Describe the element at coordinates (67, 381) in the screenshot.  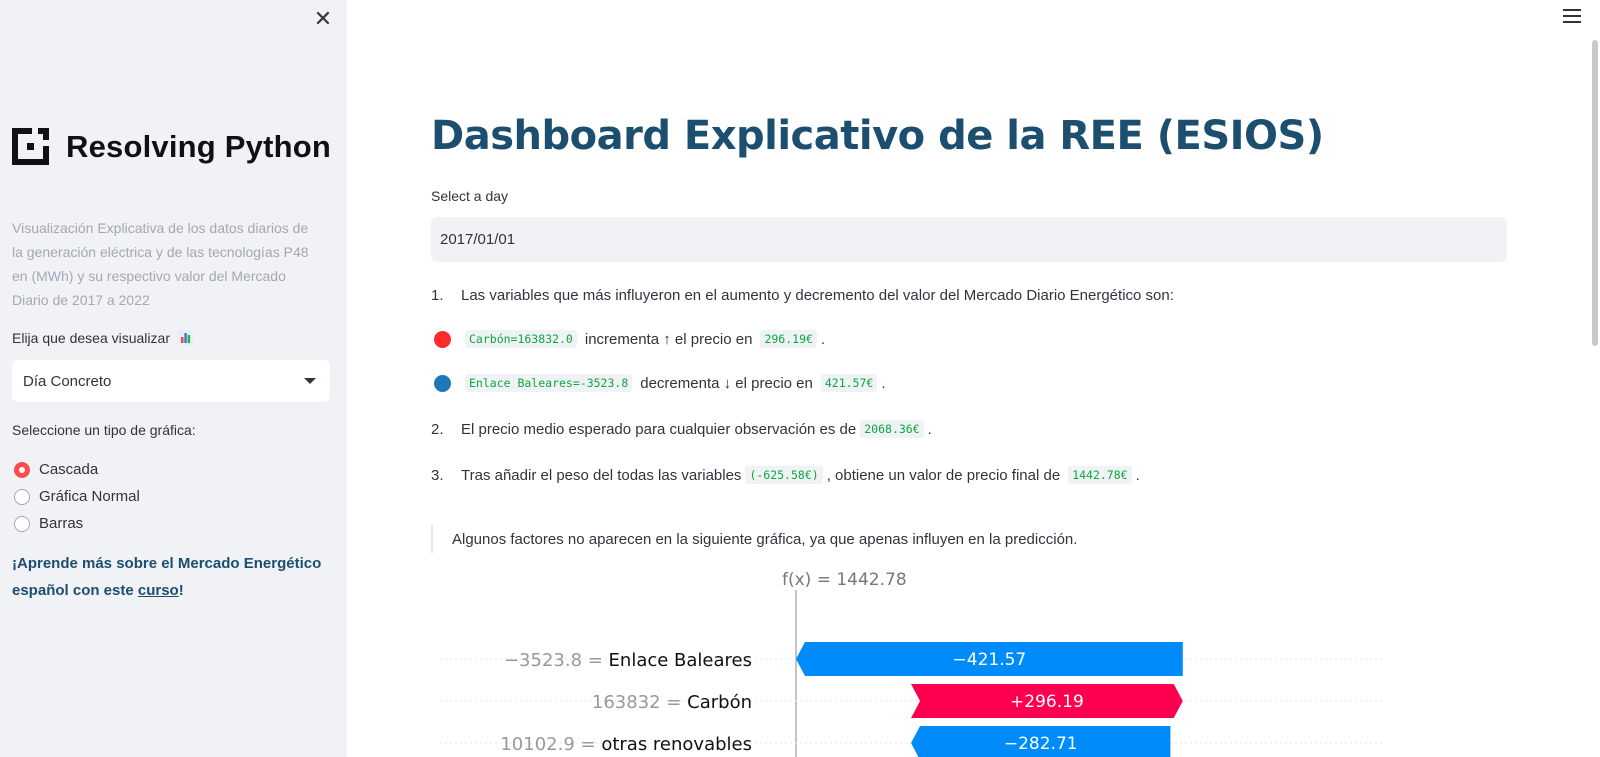
I see `select-value: Día Concreto` at that location.